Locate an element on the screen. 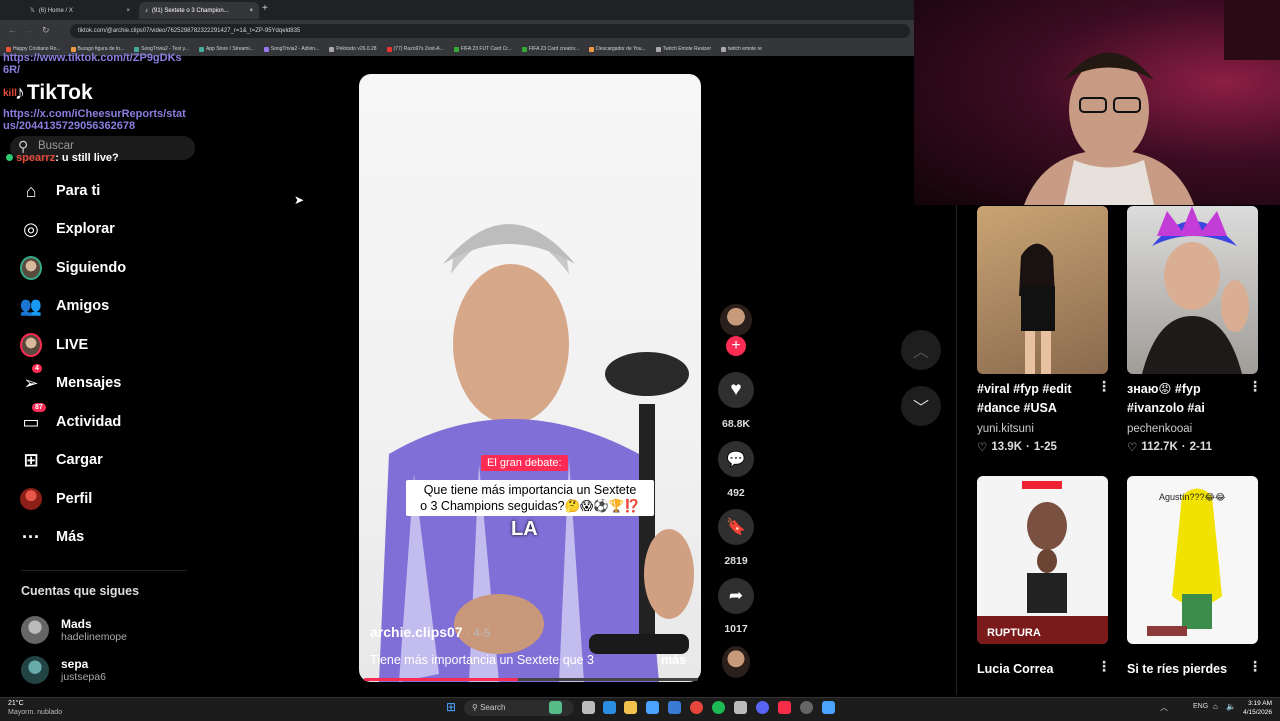 Image resolution: width=1280 pixels, height=721 pixels. sidebar-item-amigos: 👥 Amigos is located at coordinates (64, 306).